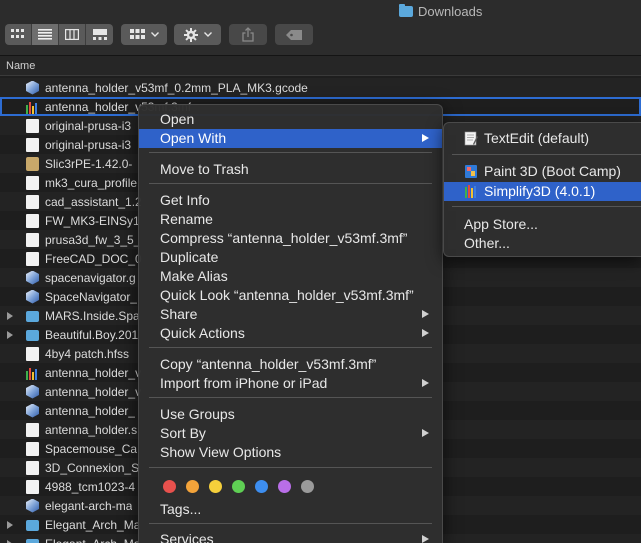 Image resolution: width=641 pixels, height=543 pixels. What do you see at coordinates (290, 138) in the screenshot?
I see `menu-open-with: Open With` at bounding box center [290, 138].